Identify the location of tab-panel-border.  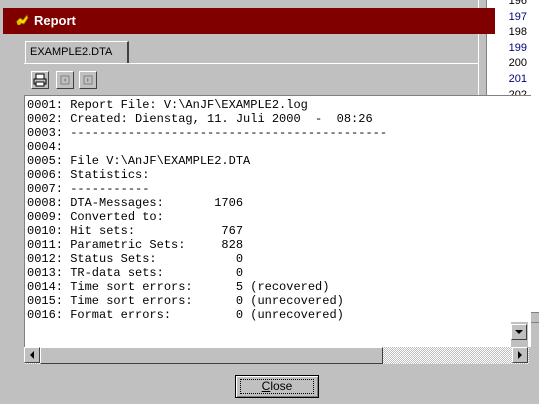
(251, 63).